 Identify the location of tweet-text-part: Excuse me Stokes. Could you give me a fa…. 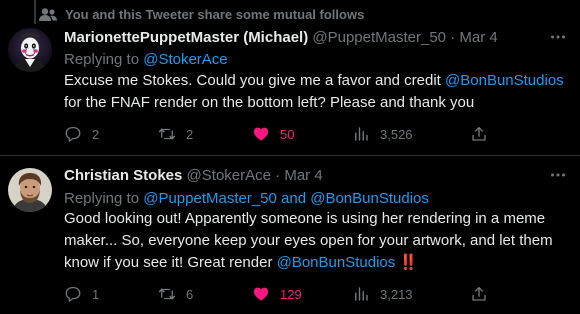
(255, 80).